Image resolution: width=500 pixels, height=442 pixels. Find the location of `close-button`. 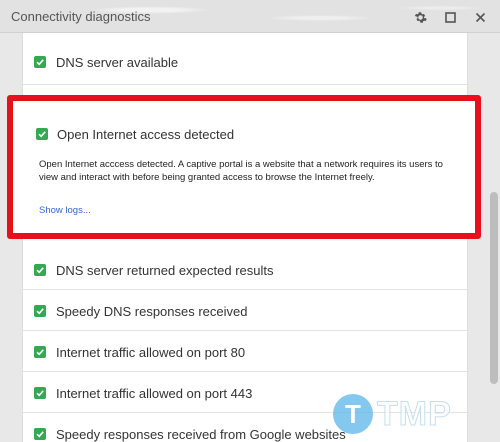

close-button is located at coordinates (480, 17).